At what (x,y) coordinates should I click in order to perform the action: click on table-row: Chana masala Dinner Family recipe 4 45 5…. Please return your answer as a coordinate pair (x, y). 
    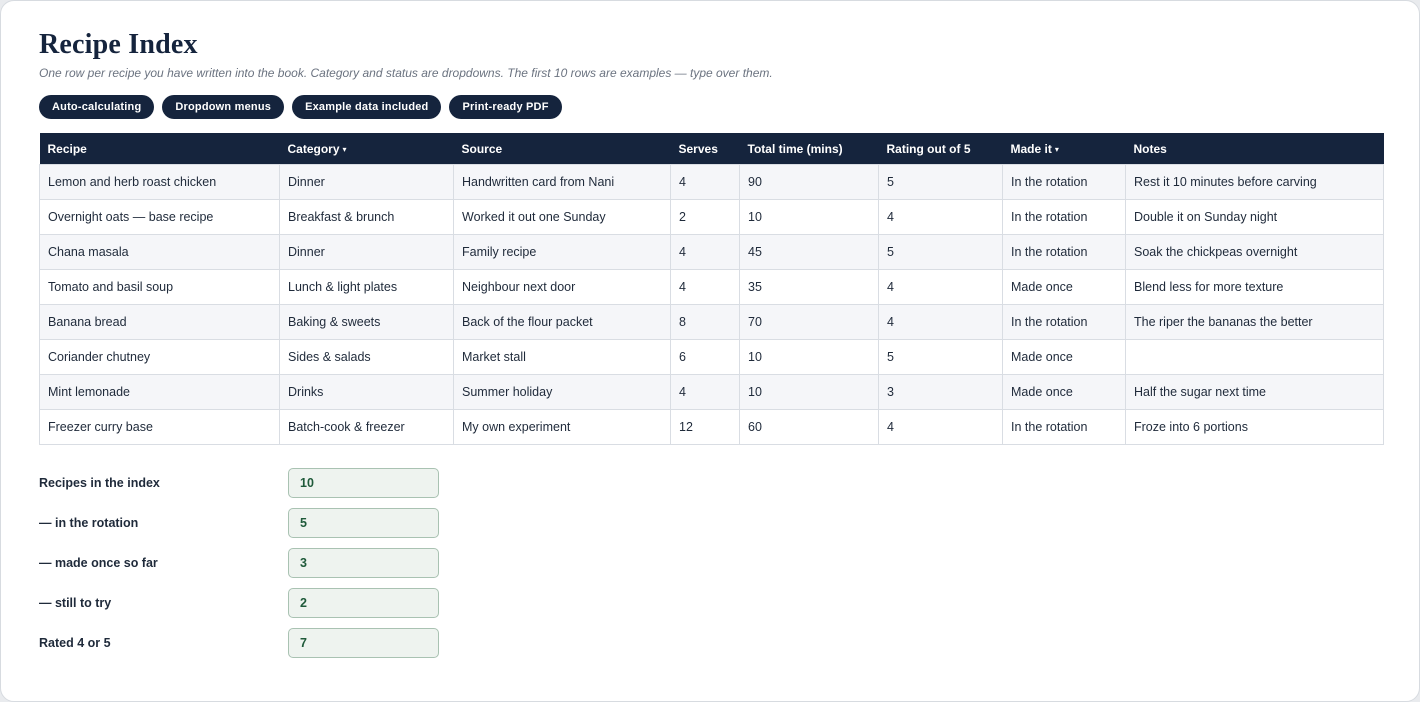
    Looking at the image, I should click on (711, 252).